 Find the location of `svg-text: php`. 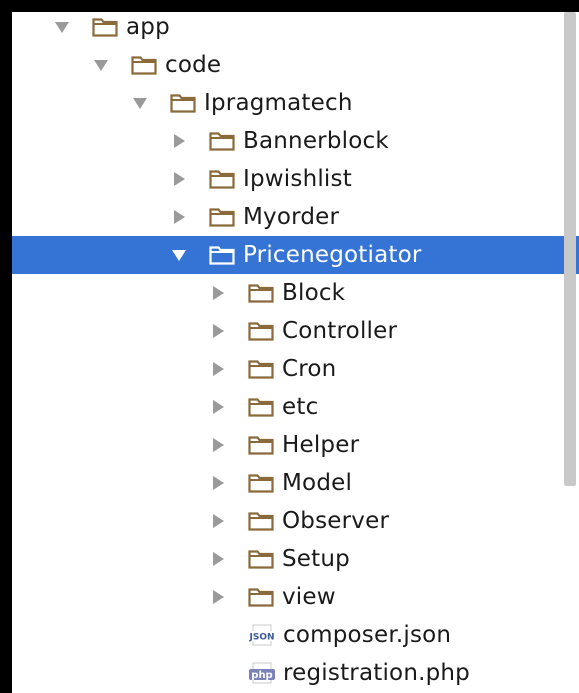

svg-text: php is located at coordinates (261, 675).